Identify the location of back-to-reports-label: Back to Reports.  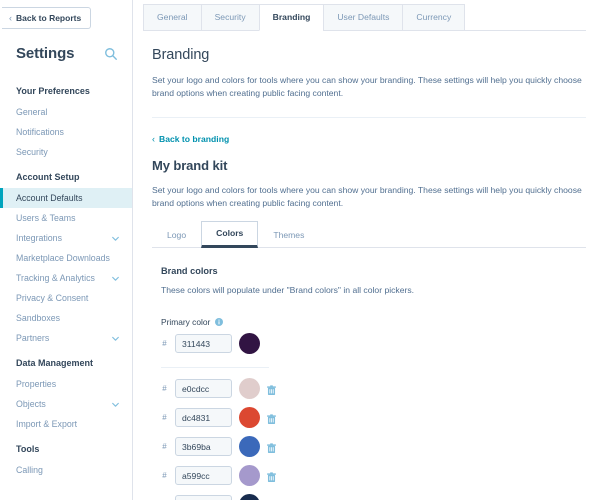
(49, 18).